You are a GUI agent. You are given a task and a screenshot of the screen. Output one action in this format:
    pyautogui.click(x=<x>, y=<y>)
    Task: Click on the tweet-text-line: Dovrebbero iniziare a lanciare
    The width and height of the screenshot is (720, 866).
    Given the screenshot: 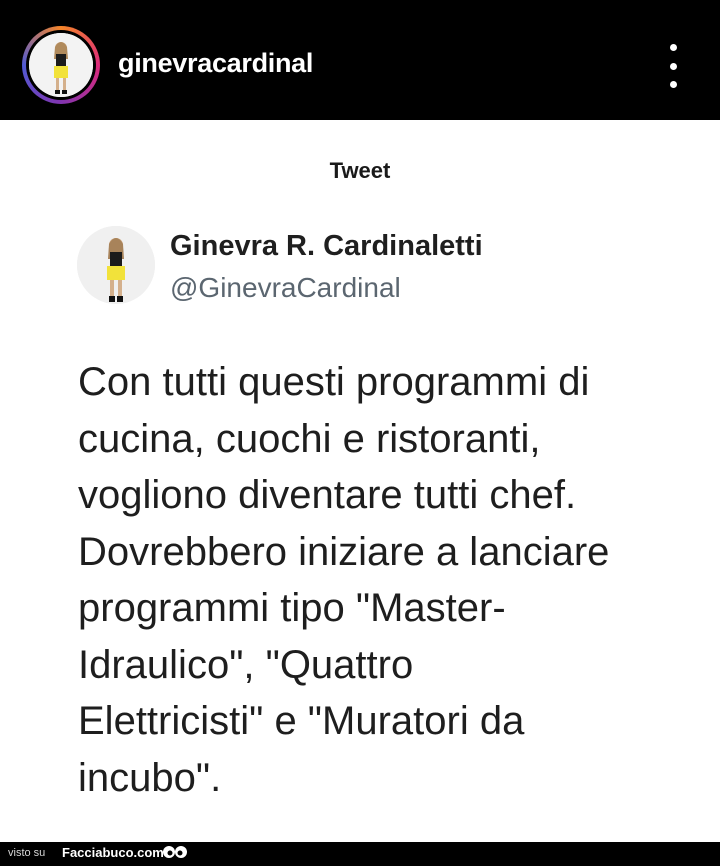 What is the action you would take?
    pyautogui.click(x=344, y=551)
    